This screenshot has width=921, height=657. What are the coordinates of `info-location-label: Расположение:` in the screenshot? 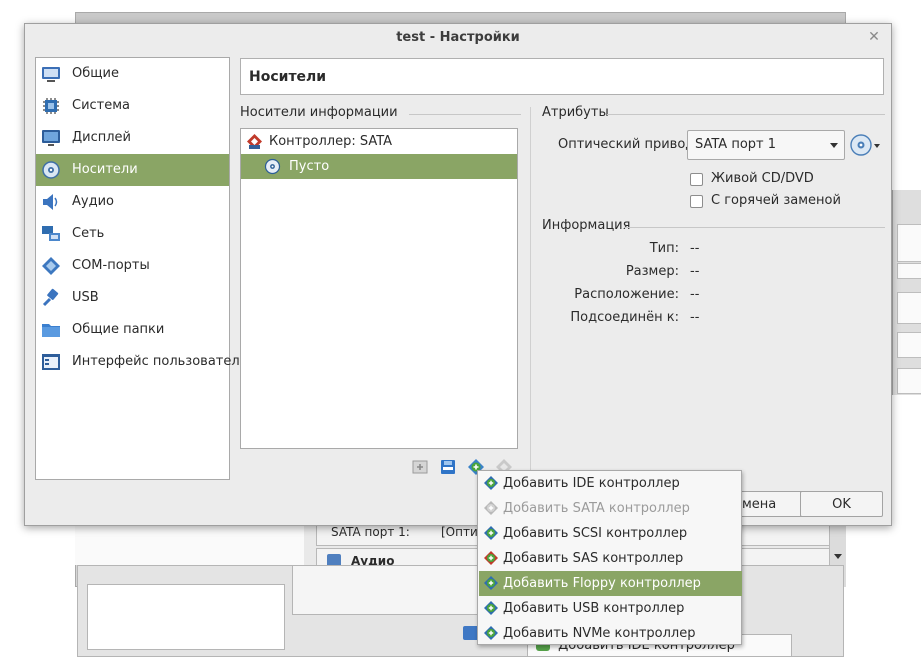 It's located at (626, 294).